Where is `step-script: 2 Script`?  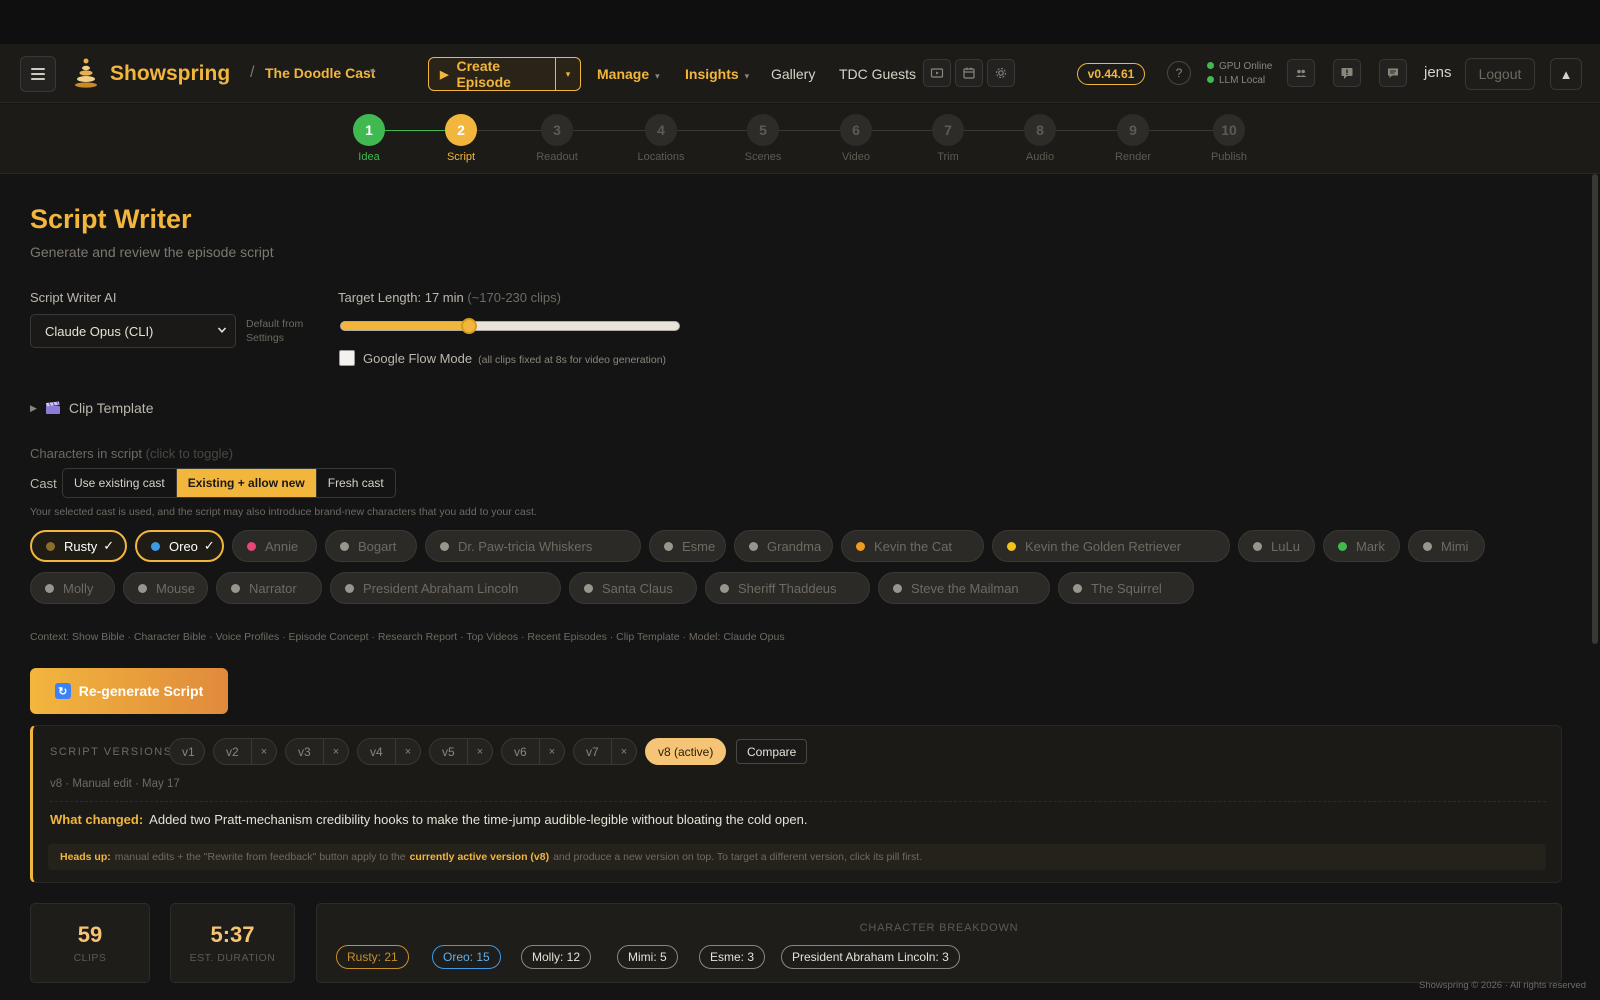
step-script: 2 Script is located at coordinates (461, 138).